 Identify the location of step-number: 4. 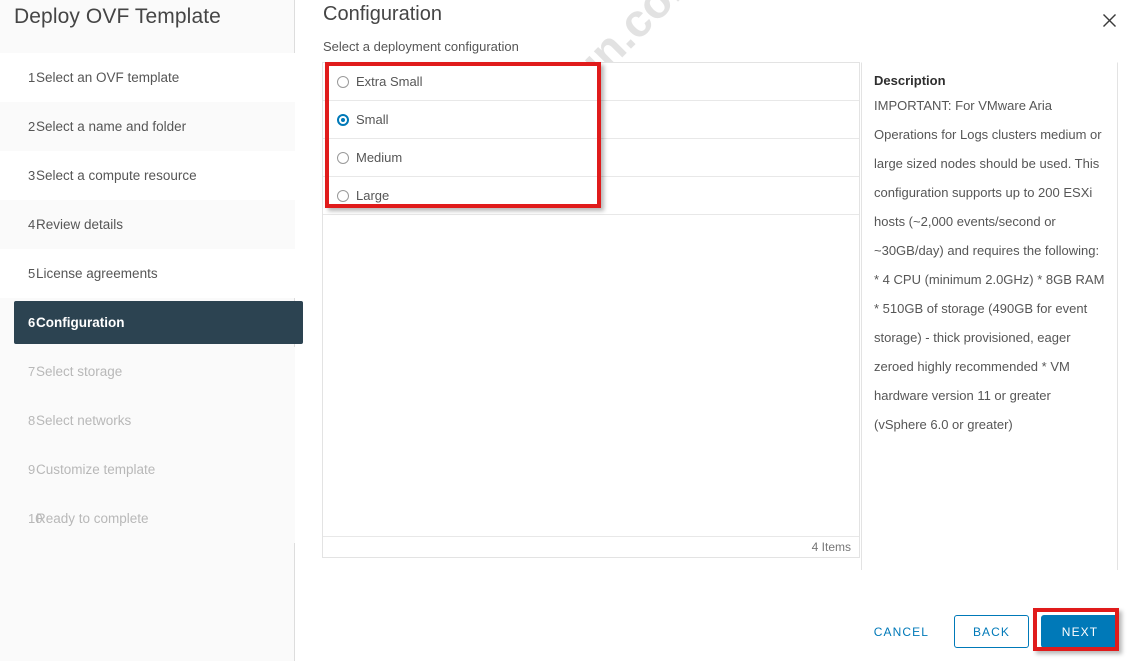
(32, 224).